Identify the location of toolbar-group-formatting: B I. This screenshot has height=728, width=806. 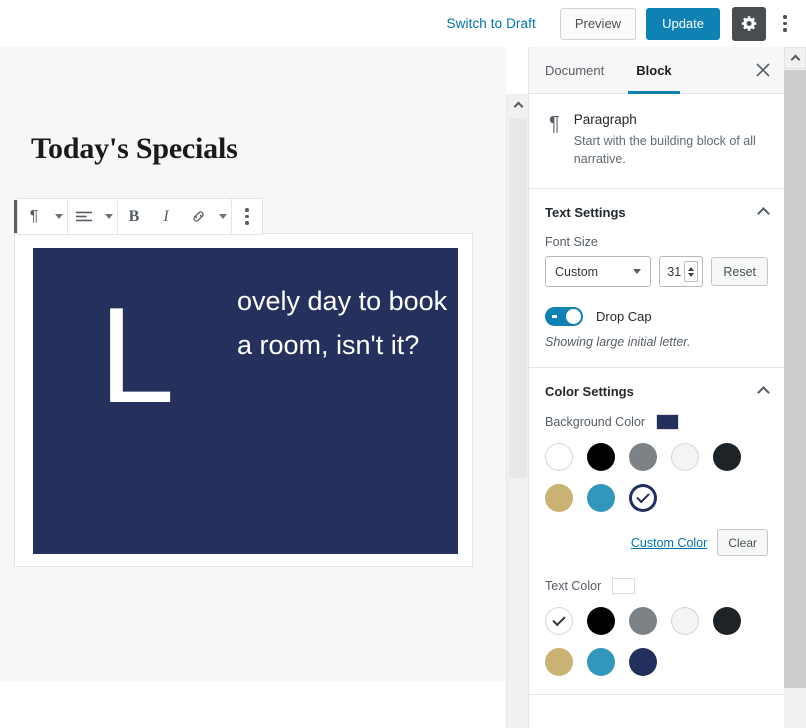
(175, 216).